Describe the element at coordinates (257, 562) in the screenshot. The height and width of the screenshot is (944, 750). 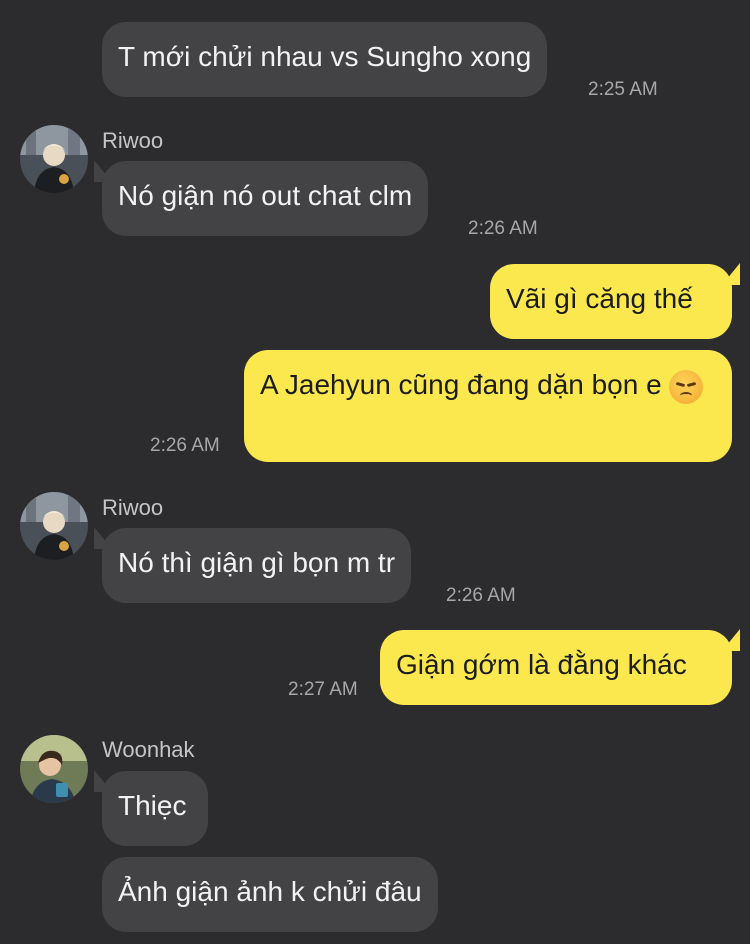
I see `message-text: Nó thì giận gì bọn m tr` at that location.